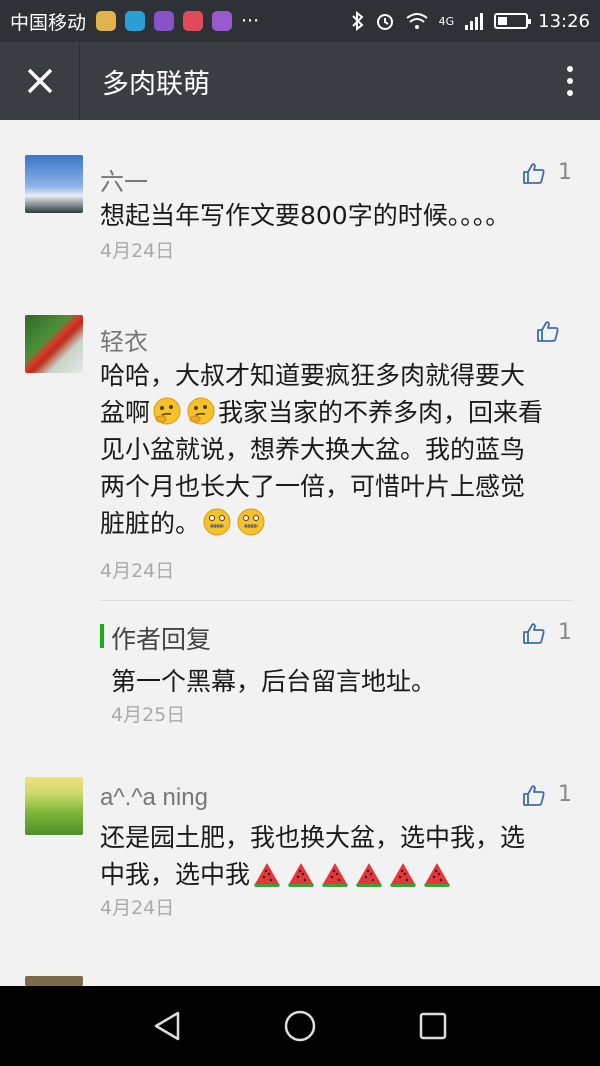 Image resolution: width=600 pixels, height=1066 pixels. I want to click on comment-text-line: 脏脏的。, so click(335, 523).